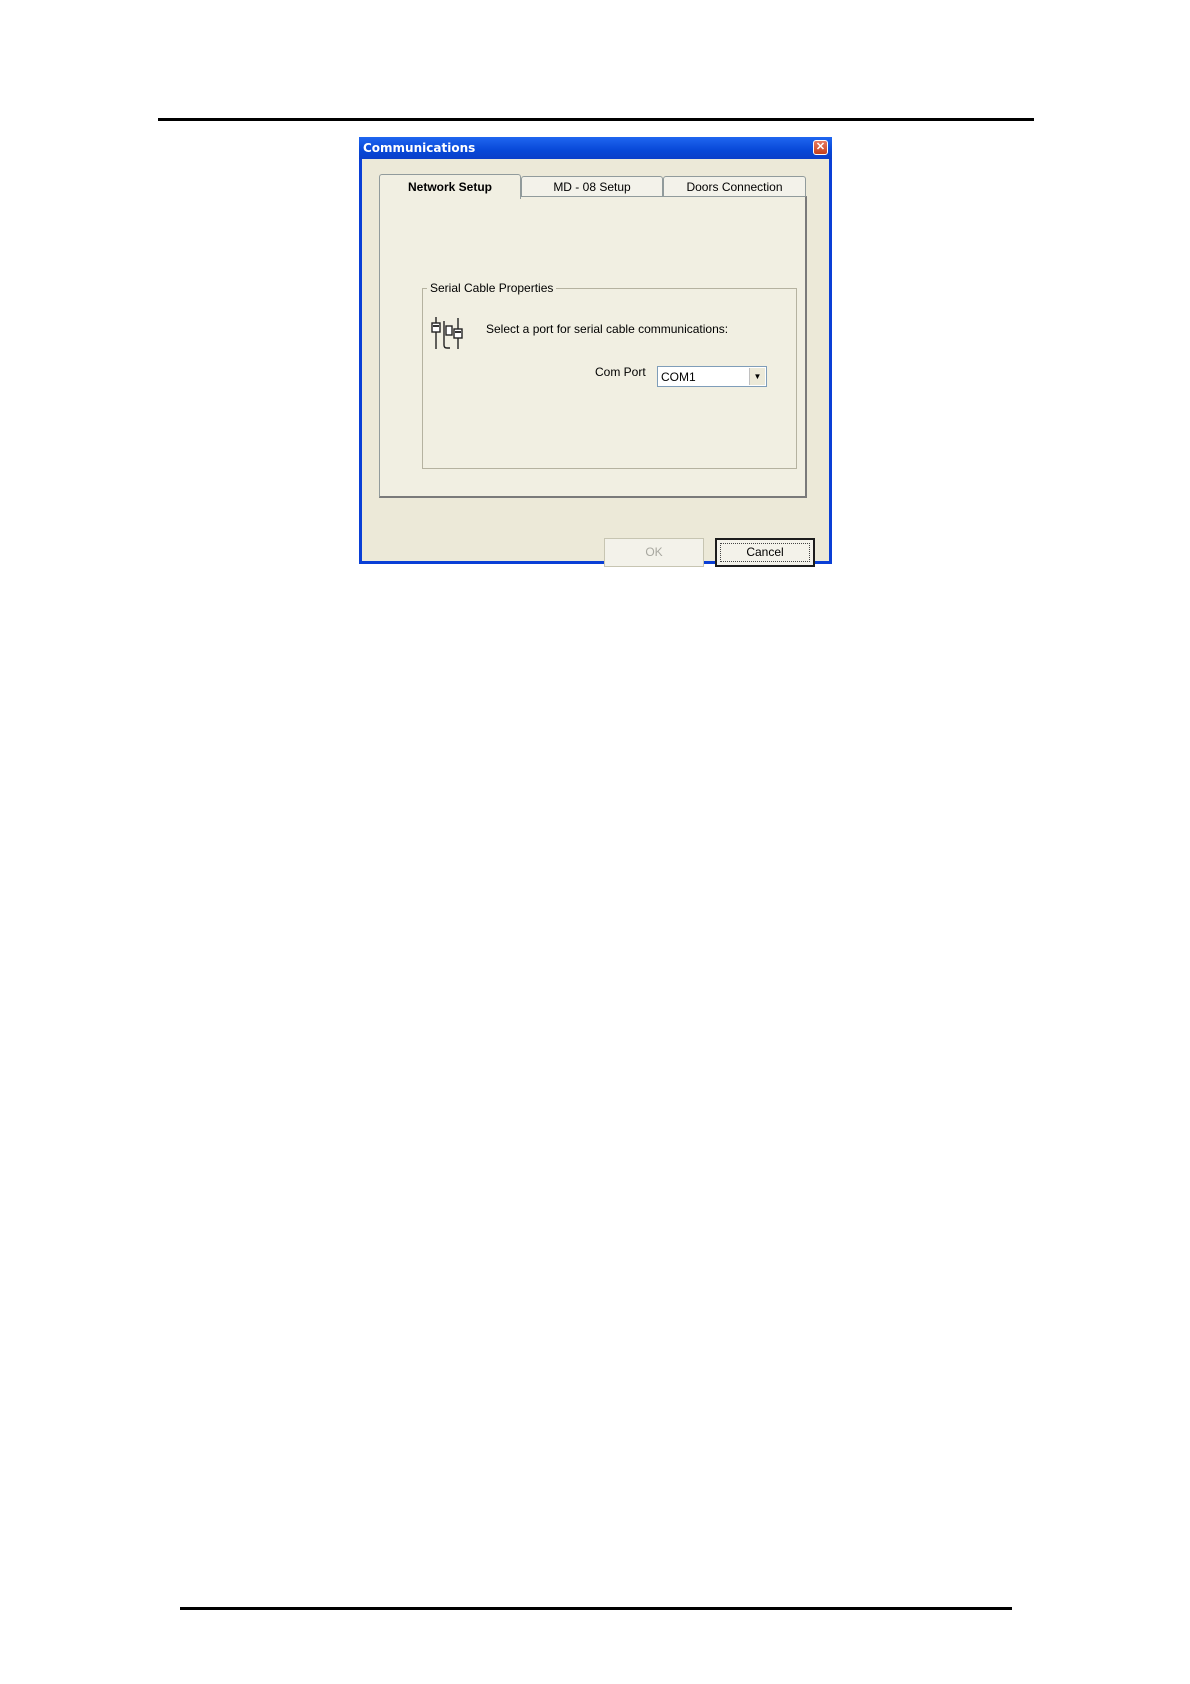 The width and height of the screenshot is (1190, 1684). Describe the element at coordinates (596, 119) in the screenshot. I see `top-rule` at that location.